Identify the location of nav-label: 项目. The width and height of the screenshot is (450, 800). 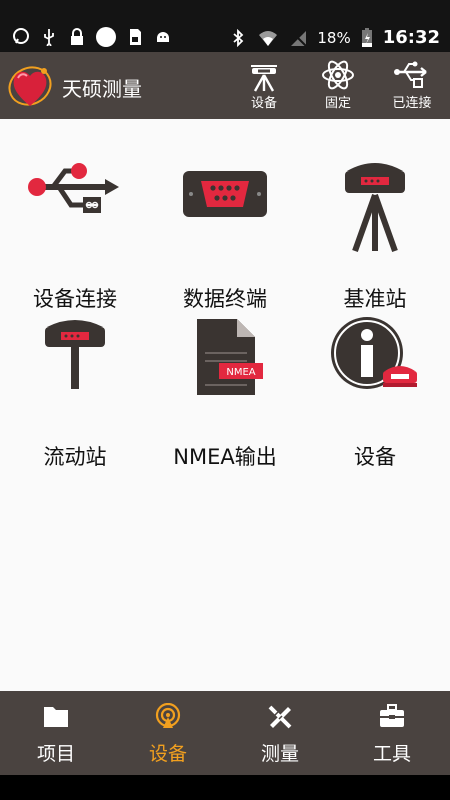
(55, 754).